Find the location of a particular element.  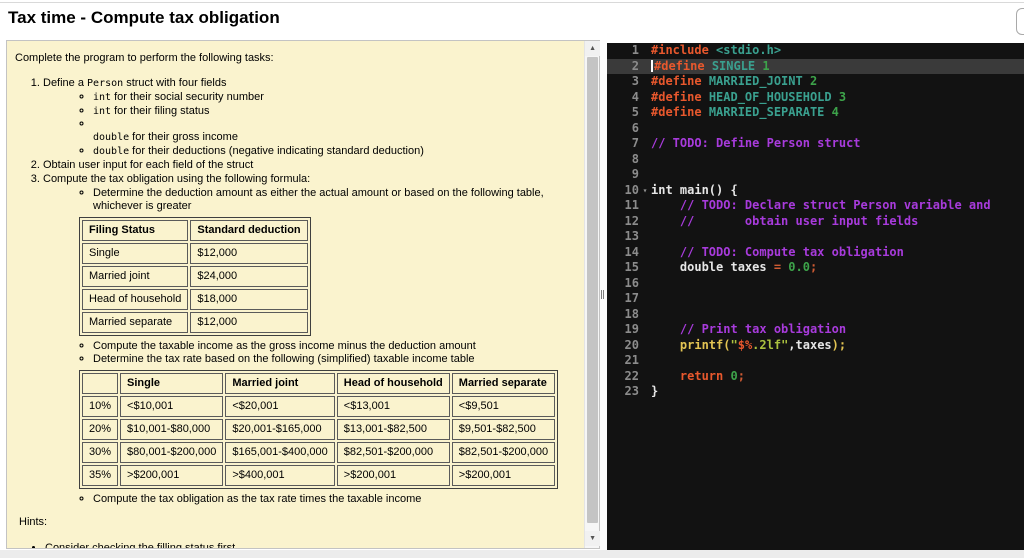

task1-sub2: int for their filing status is located at coordinates (334, 111).